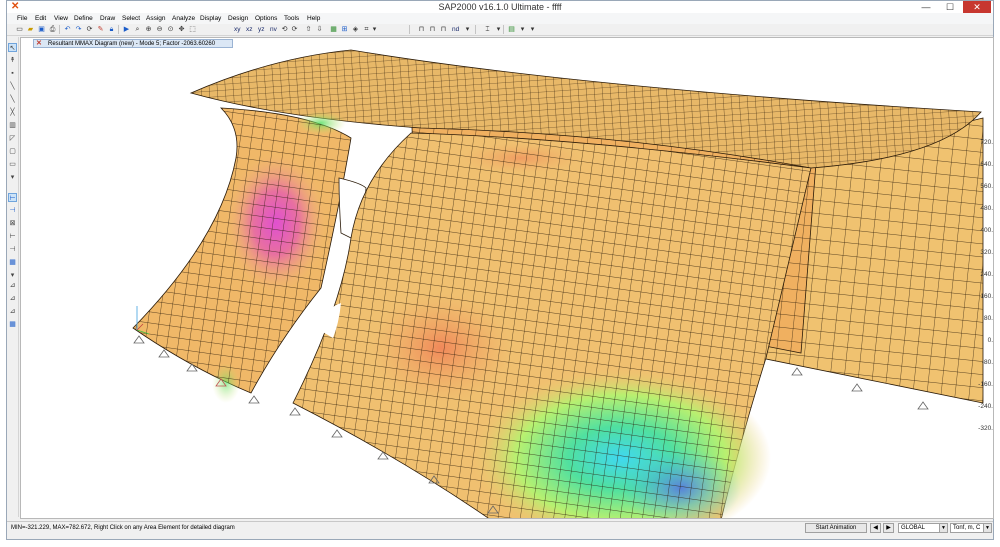 The width and height of the screenshot is (1000, 547). What do you see at coordinates (988, 318) in the screenshot?
I see `legend-tick: 80.` at bounding box center [988, 318].